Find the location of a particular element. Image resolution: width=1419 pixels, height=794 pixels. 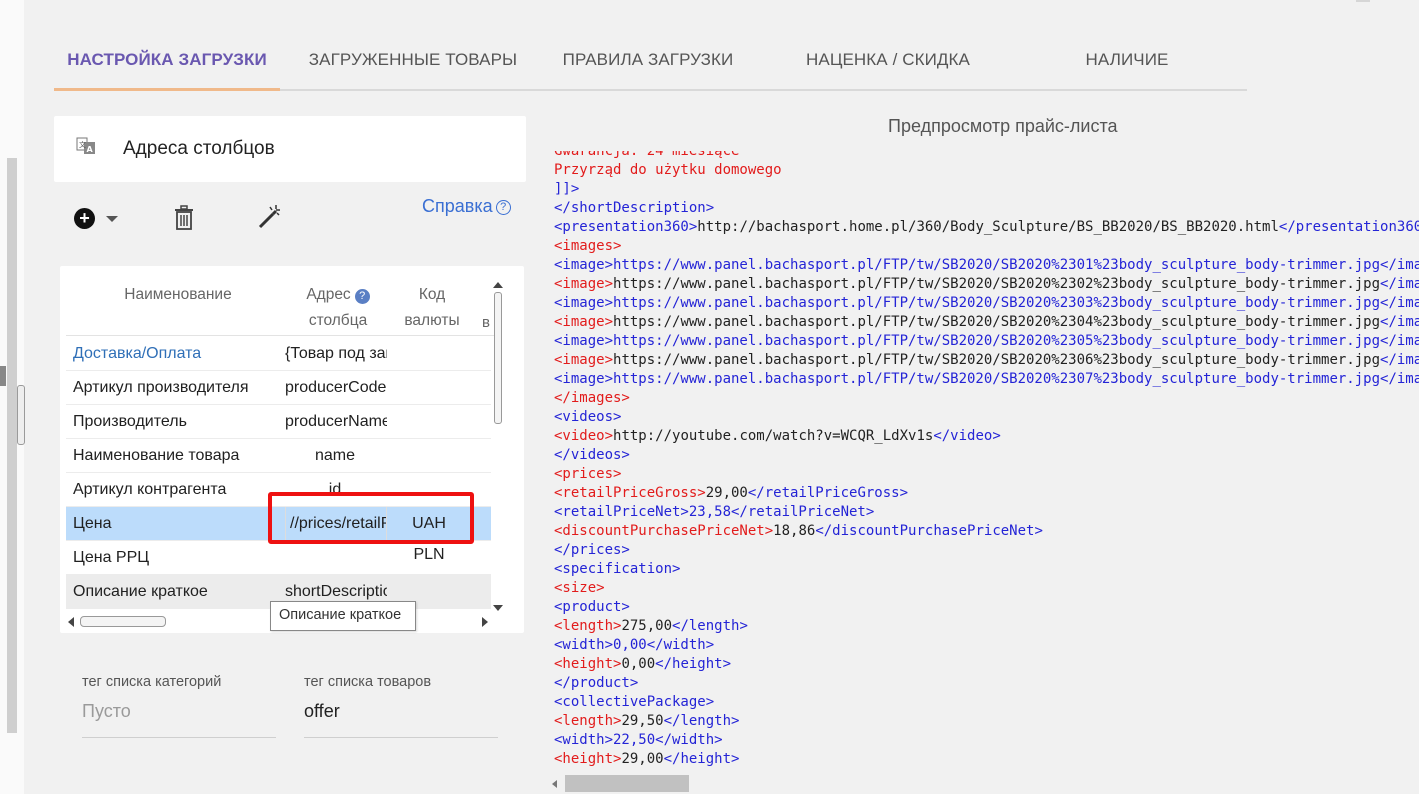

question-circle-icon: ? is located at coordinates (503, 207).